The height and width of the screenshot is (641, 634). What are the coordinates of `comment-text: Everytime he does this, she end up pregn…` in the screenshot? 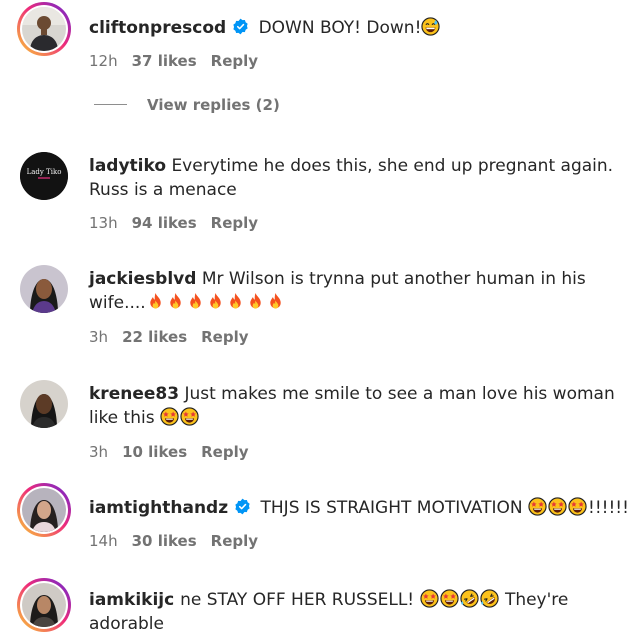 It's located at (392, 166).